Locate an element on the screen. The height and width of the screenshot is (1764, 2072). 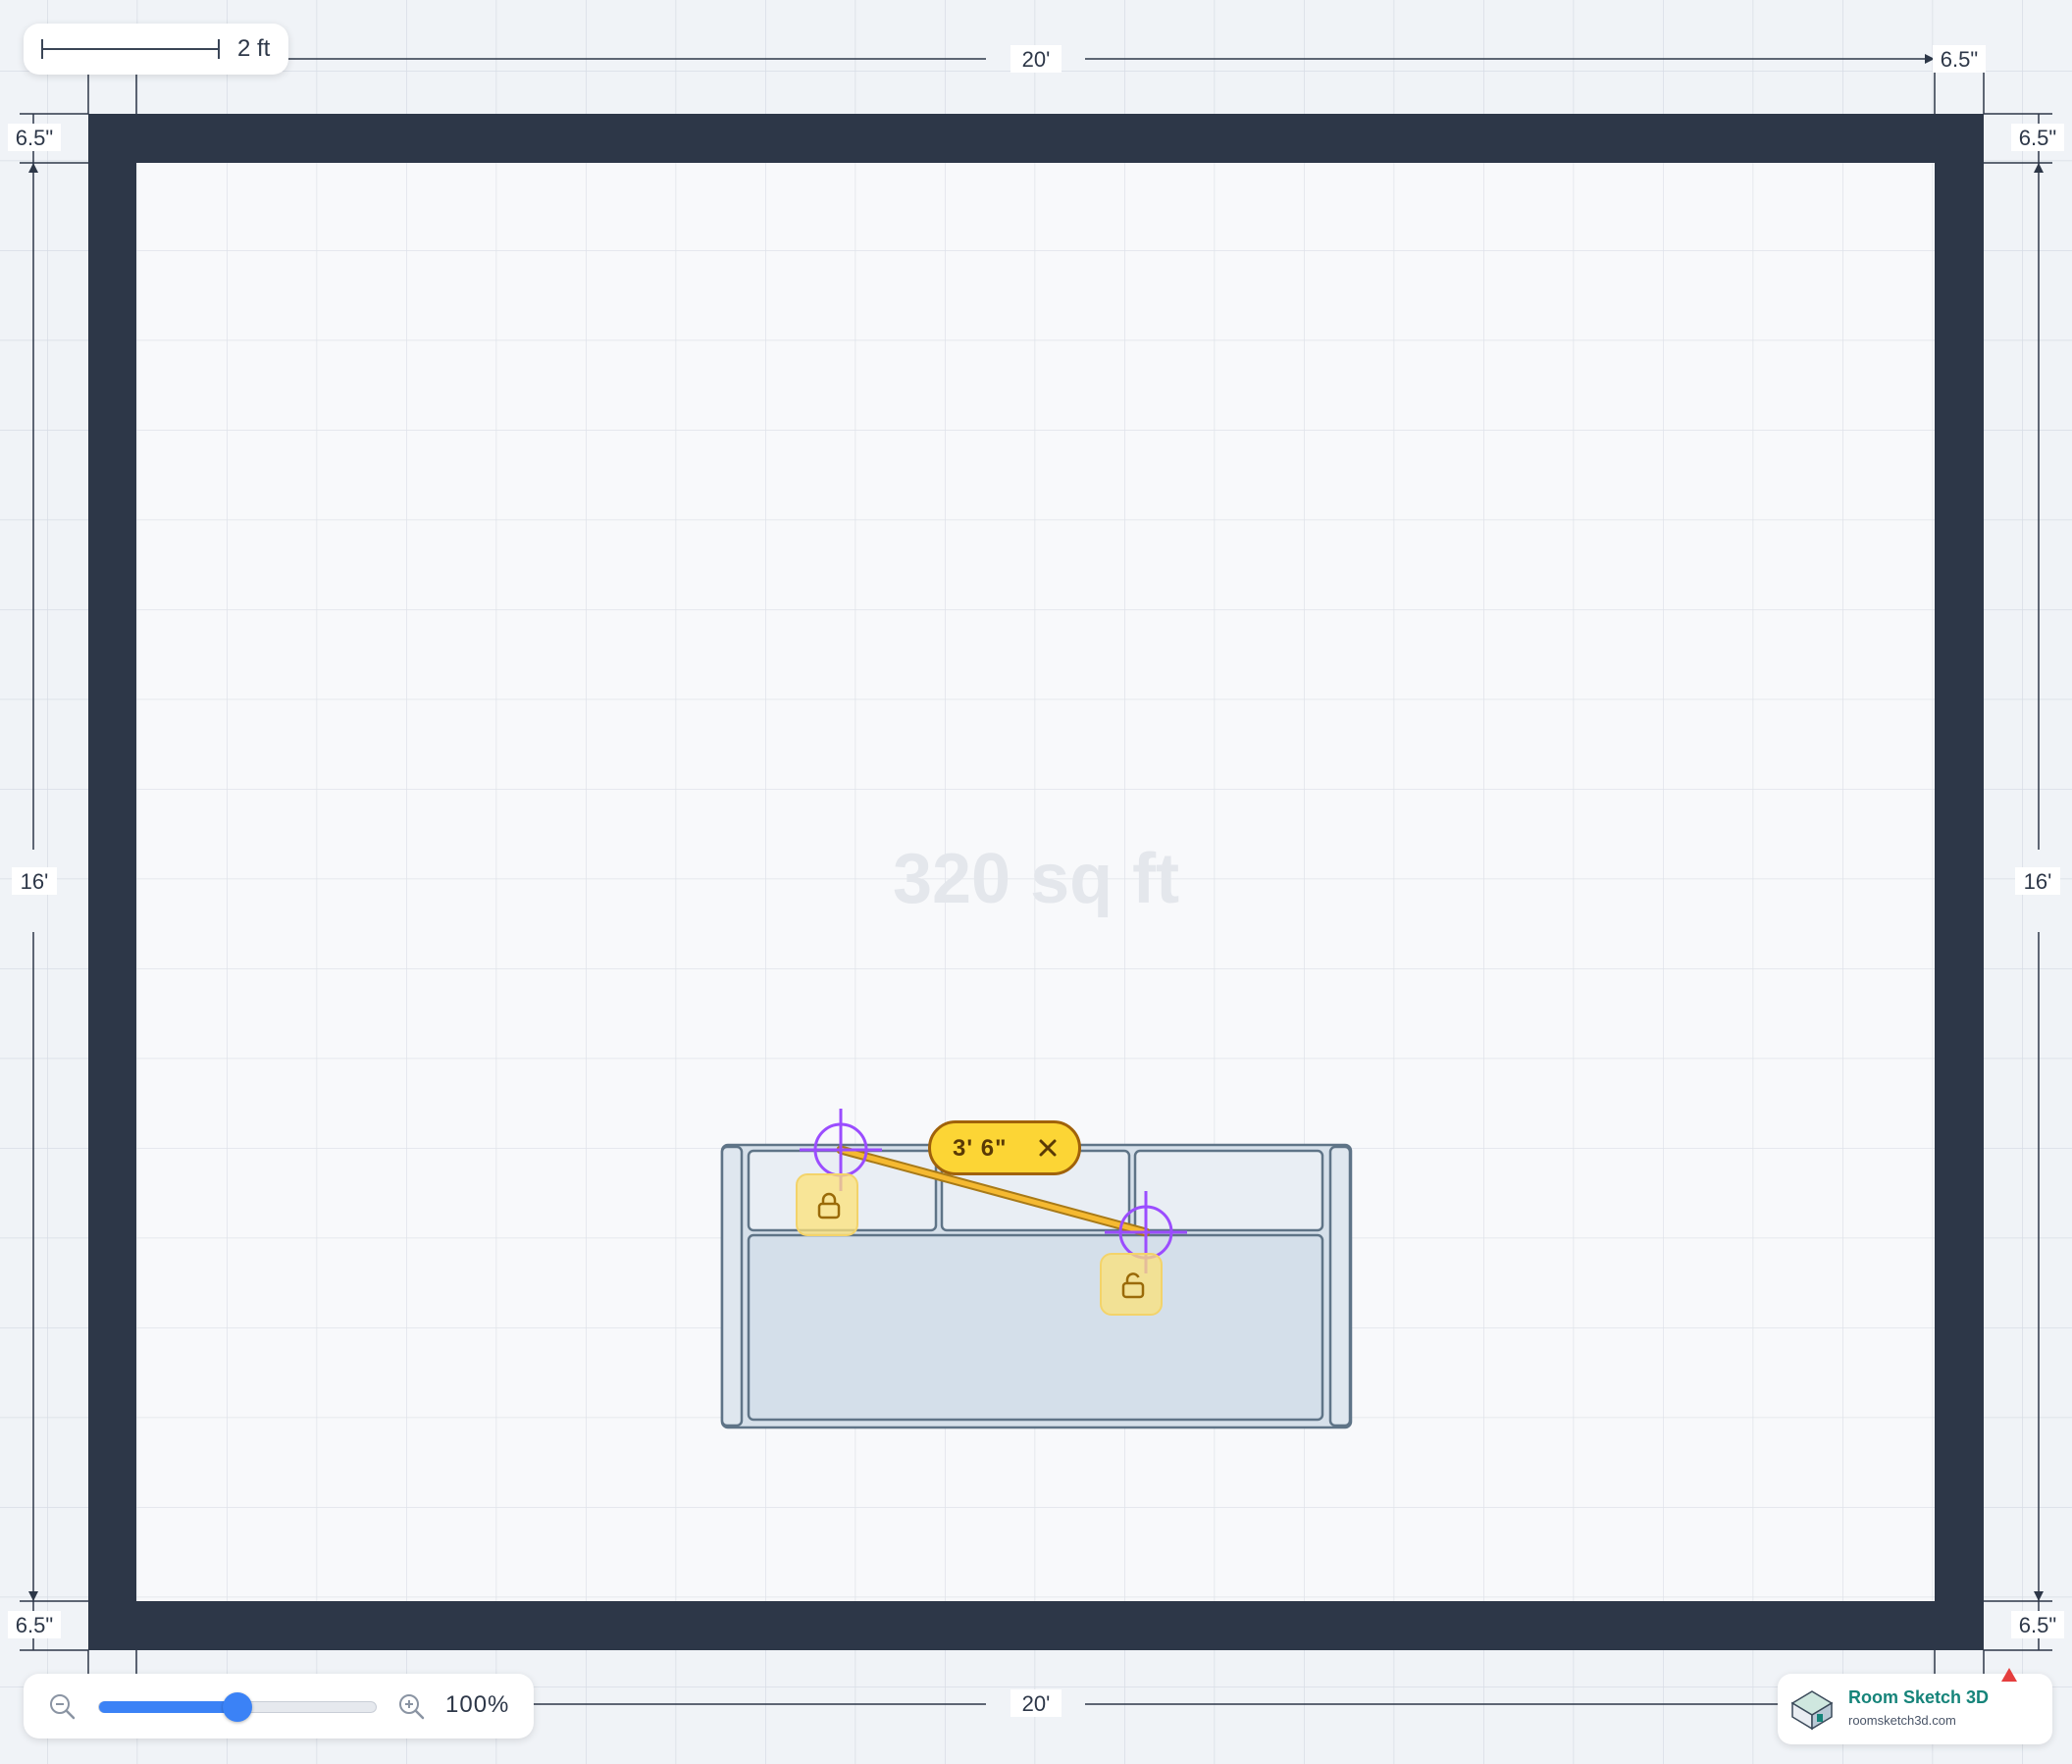
scale-bar-line is located at coordinates (130, 49).